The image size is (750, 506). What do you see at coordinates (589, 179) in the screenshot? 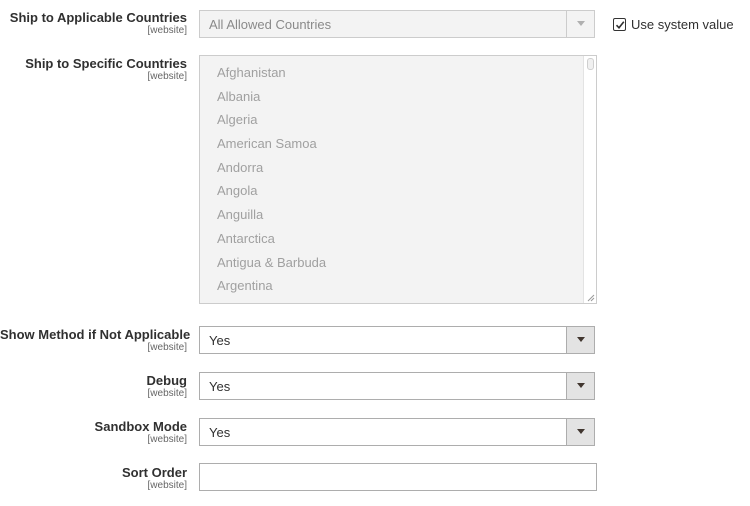
I see `scrollbar` at bounding box center [589, 179].